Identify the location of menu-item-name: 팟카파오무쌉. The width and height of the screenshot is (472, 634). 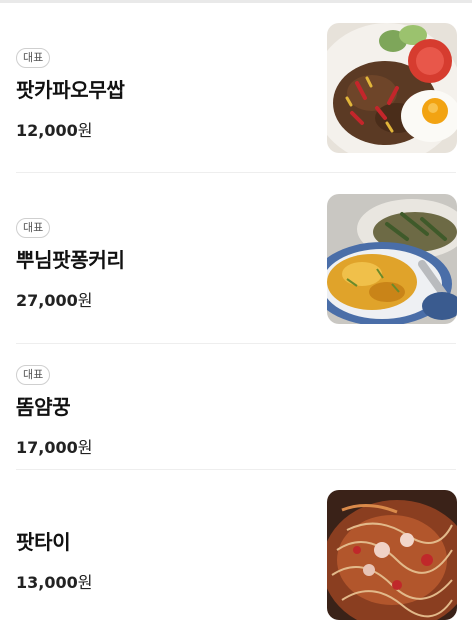
(70, 90).